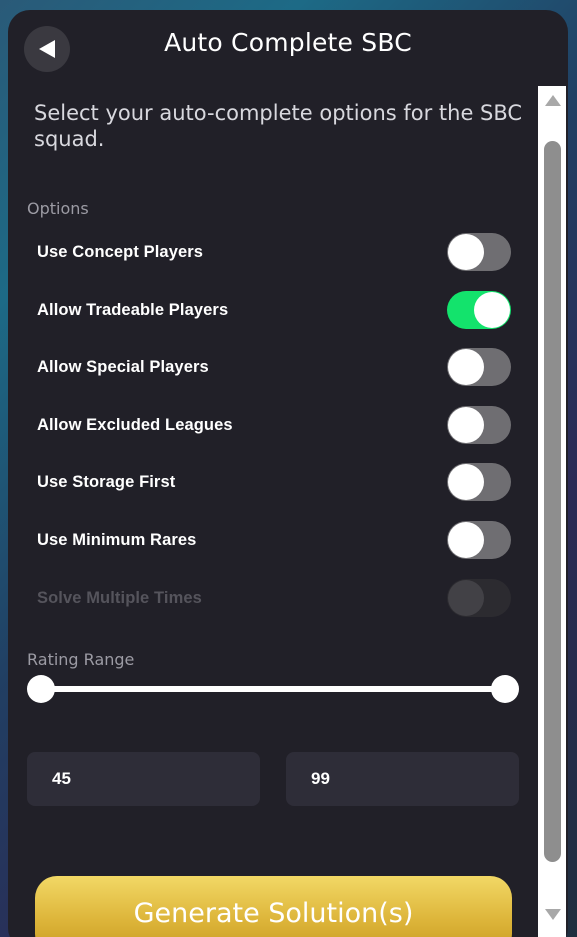 This screenshot has height=937, width=577. I want to click on panel-header: Auto Complete SBC, so click(288, 48).